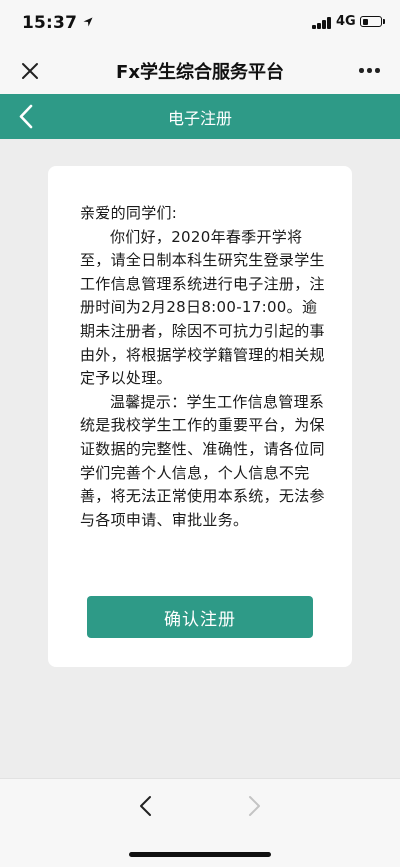 The image size is (400, 867). What do you see at coordinates (254, 806) in the screenshot?
I see `chevron-right-icon` at bounding box center [254, 806].